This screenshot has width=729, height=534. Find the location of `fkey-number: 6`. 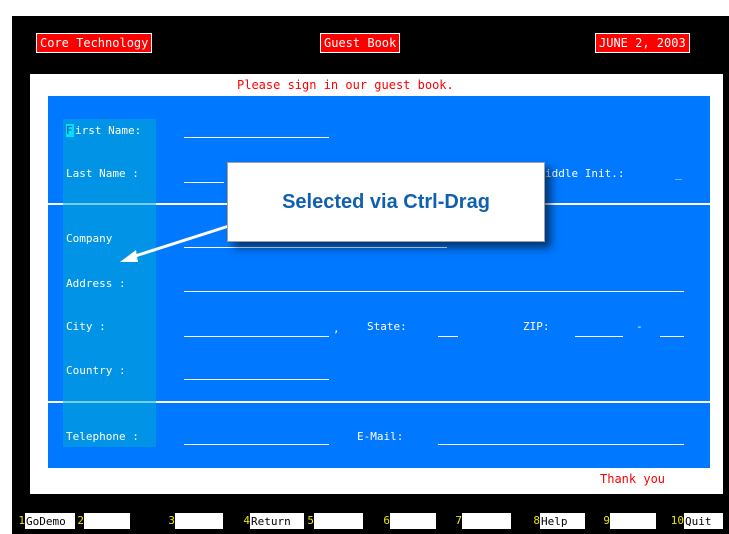

fkey-number: 6 is located at coordinates (385, 521).